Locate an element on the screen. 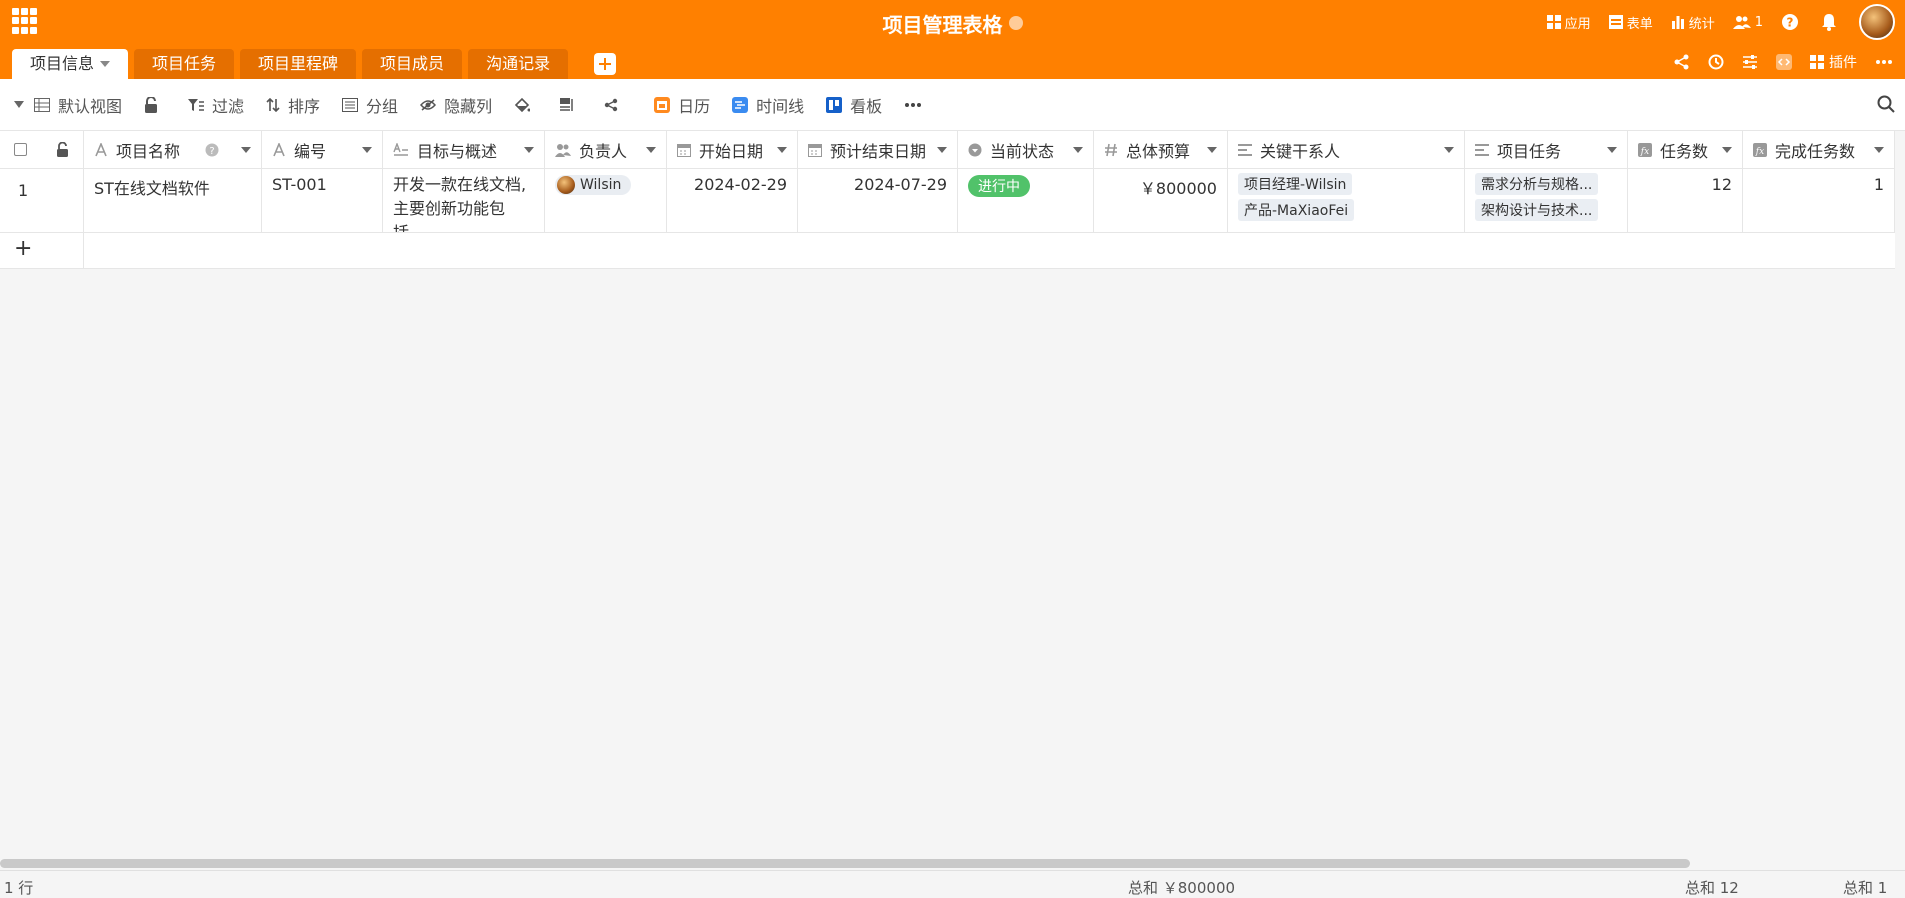 Image resolution: width=1905 pixels, height=898 pixels. timeline-button: 时间线 is located at coordinates (768, 105).